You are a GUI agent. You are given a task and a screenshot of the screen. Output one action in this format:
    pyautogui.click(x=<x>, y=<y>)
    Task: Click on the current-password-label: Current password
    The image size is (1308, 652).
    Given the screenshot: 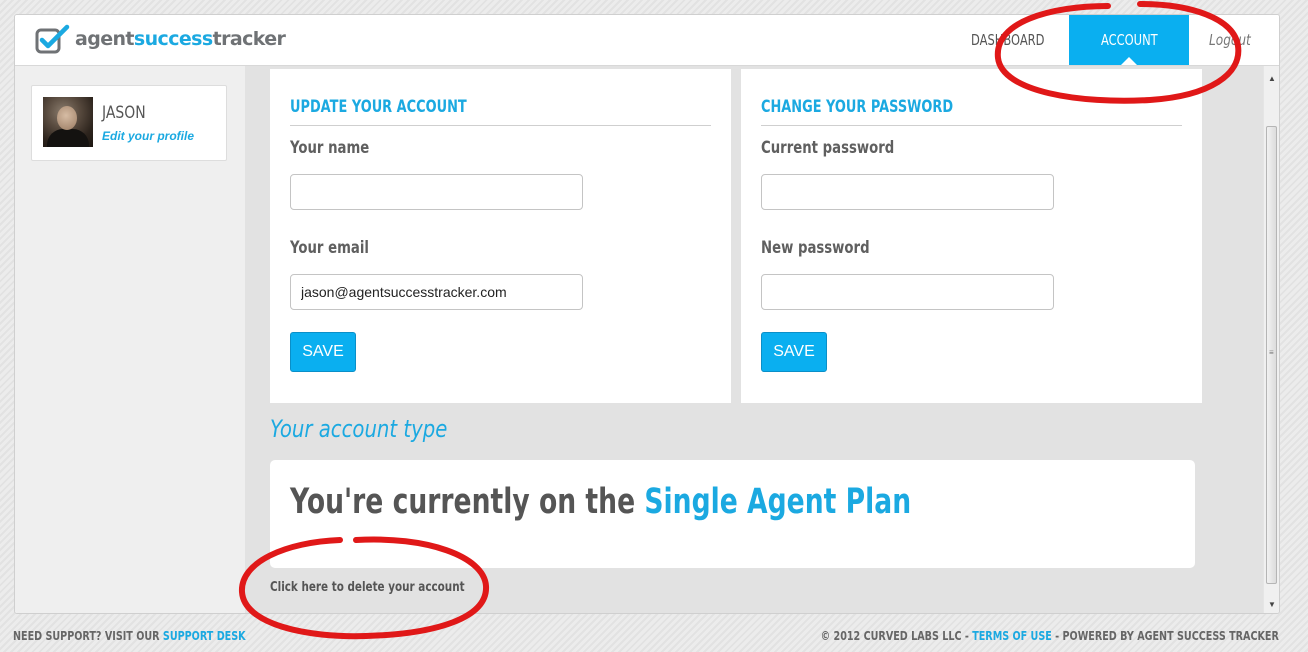 What is the action you would take?
    pyautogui.click(x=828, y=148)
    